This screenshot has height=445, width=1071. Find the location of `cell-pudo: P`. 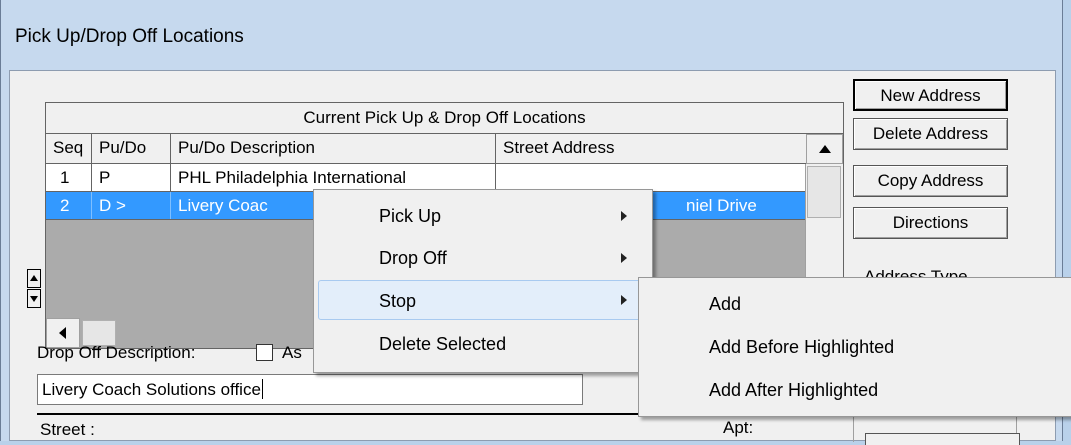

cell-pudo: P is located at coordinates (131, 177).